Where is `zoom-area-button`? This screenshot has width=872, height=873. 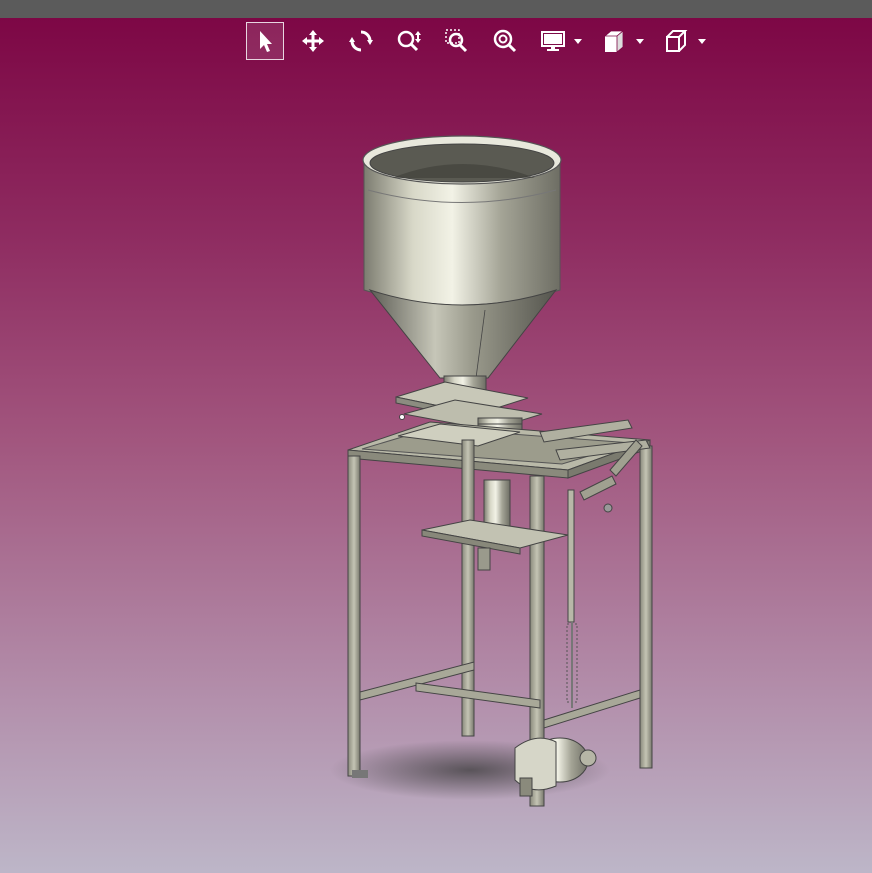 zoom-area-button is located at coordinates (457, 41).